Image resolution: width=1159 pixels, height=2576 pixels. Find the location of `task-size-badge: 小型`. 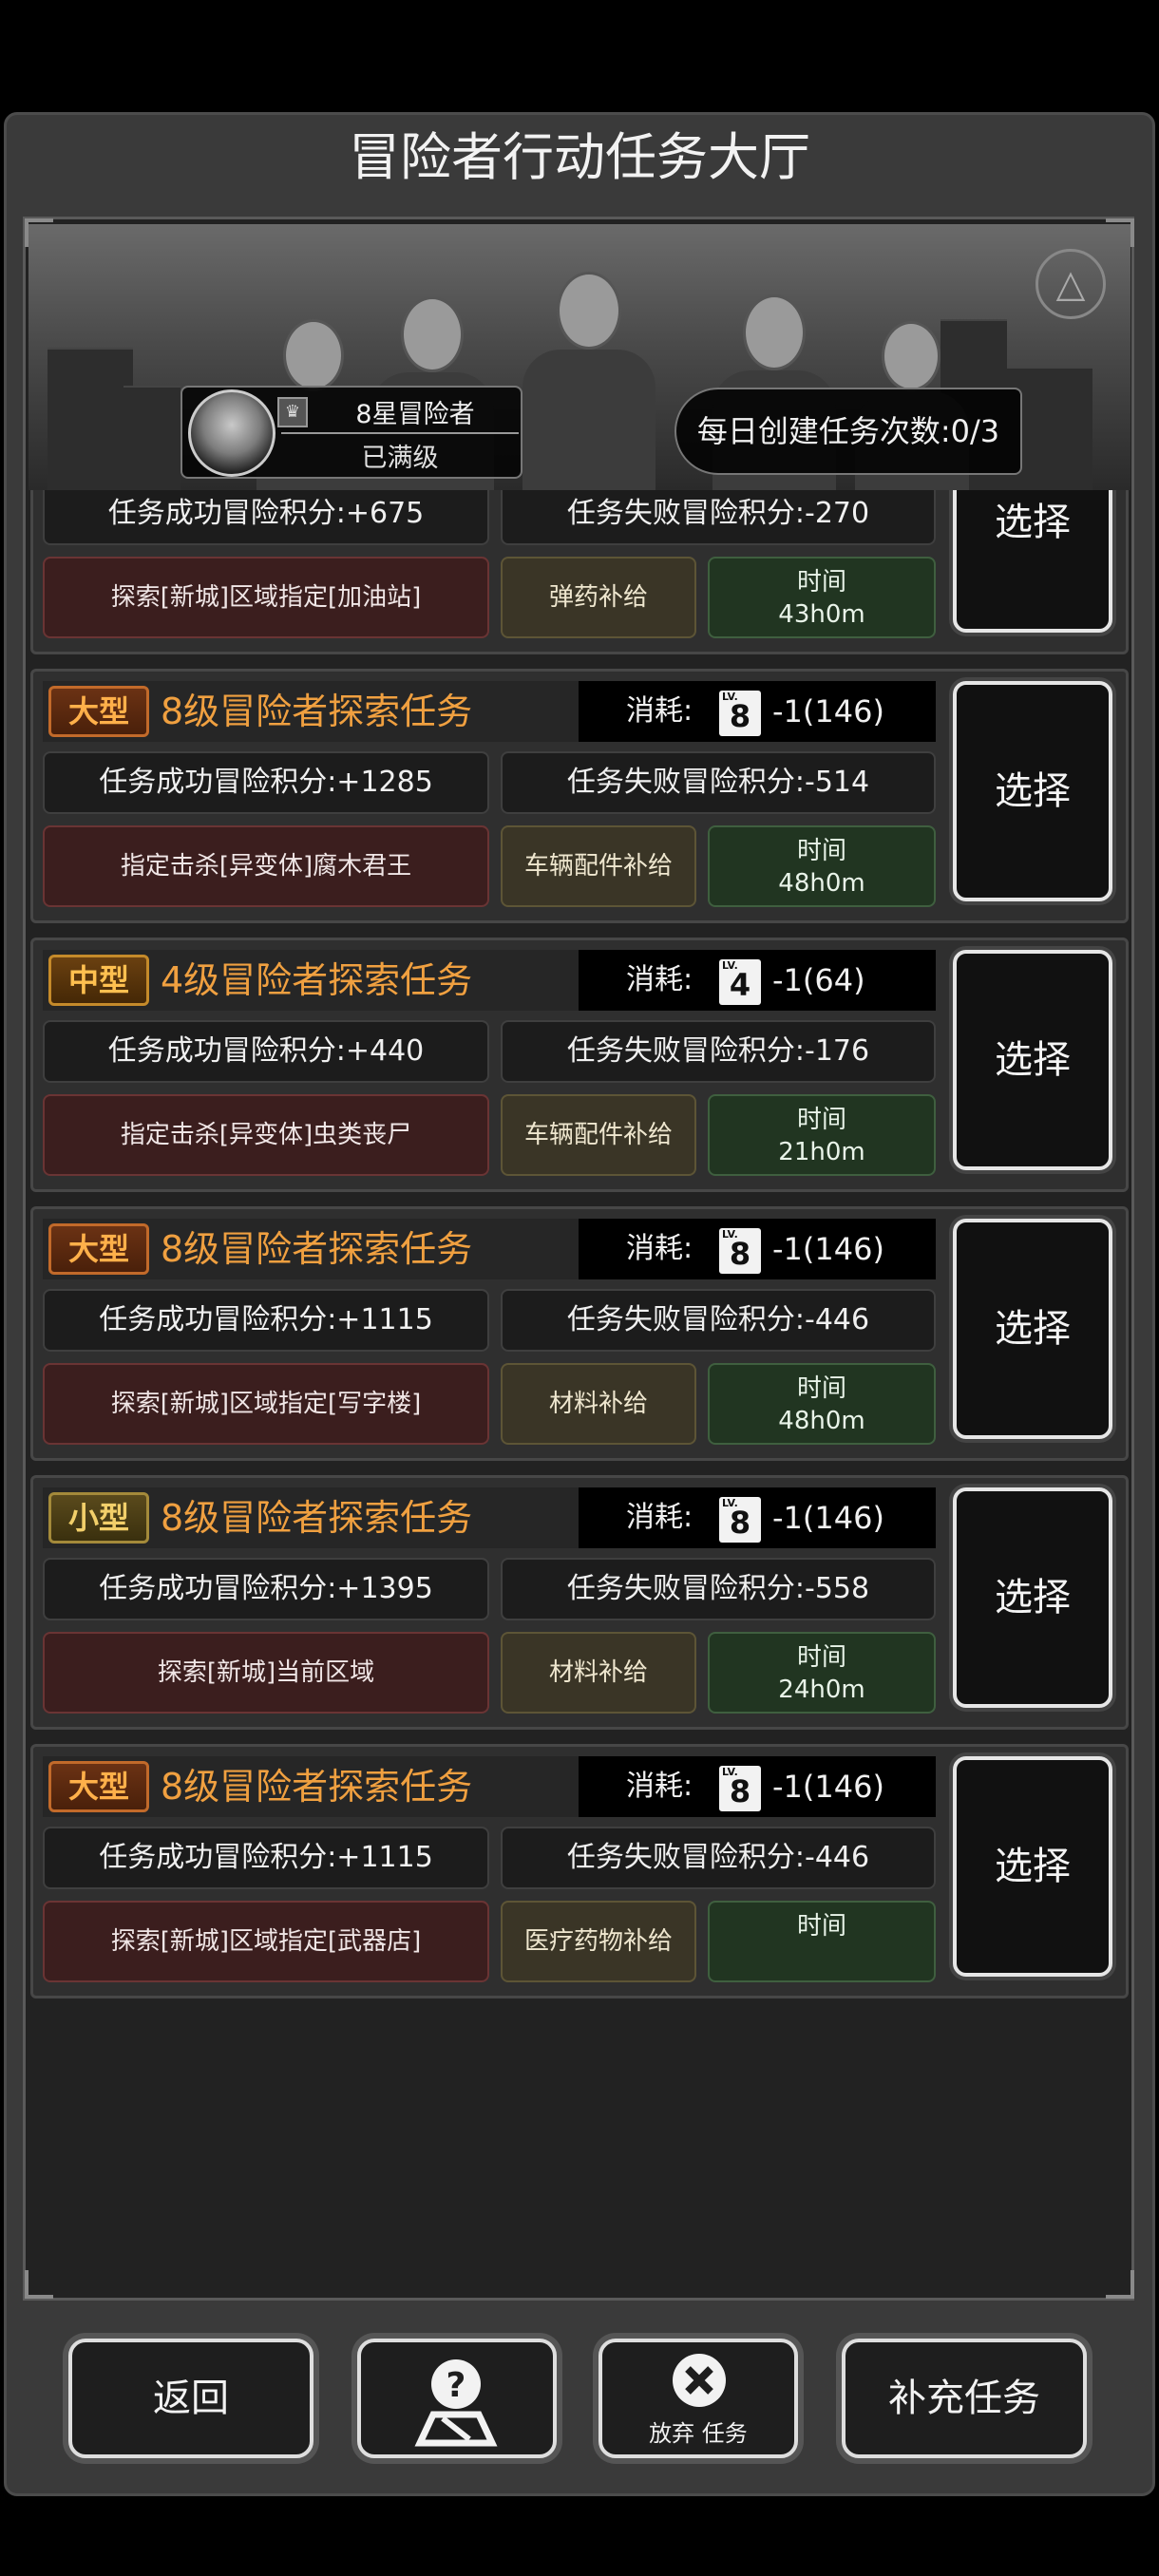

task-size-badge: 小型 is located at coordinates (98, 1518).